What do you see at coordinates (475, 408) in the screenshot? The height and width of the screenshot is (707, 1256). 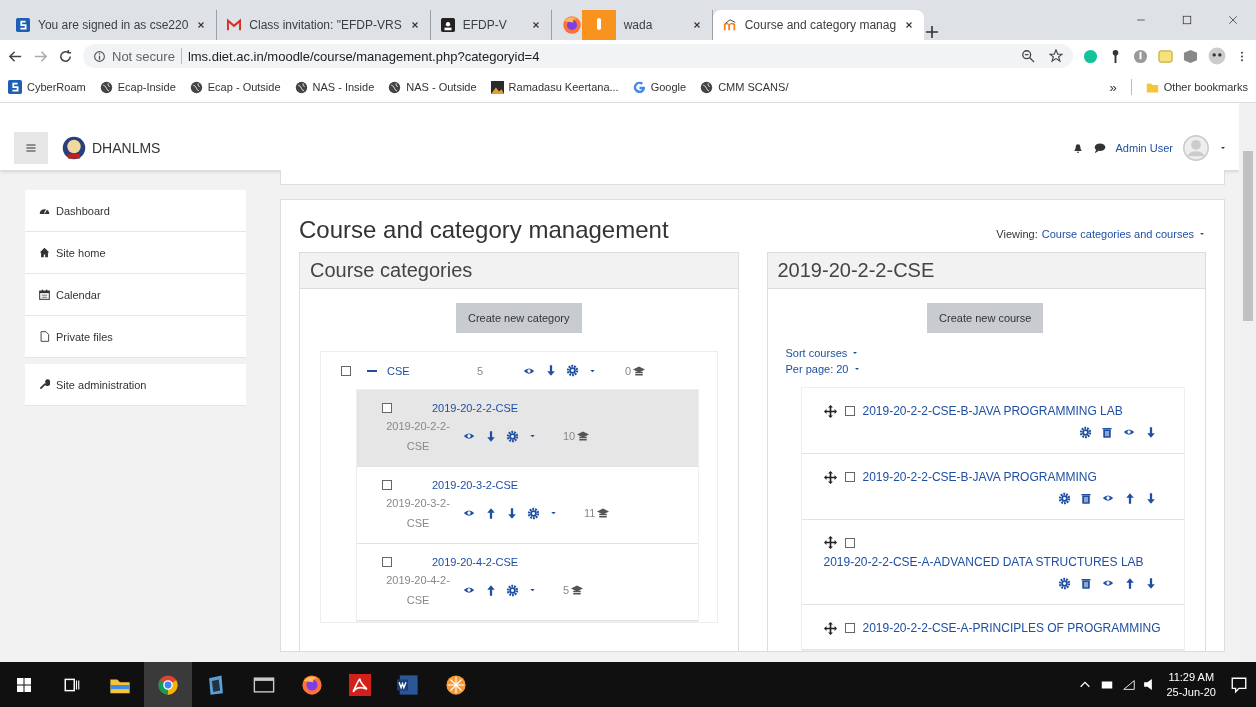 I see `category-link: 2019-20-2-2-CSE` at bounding box center [475, 408].